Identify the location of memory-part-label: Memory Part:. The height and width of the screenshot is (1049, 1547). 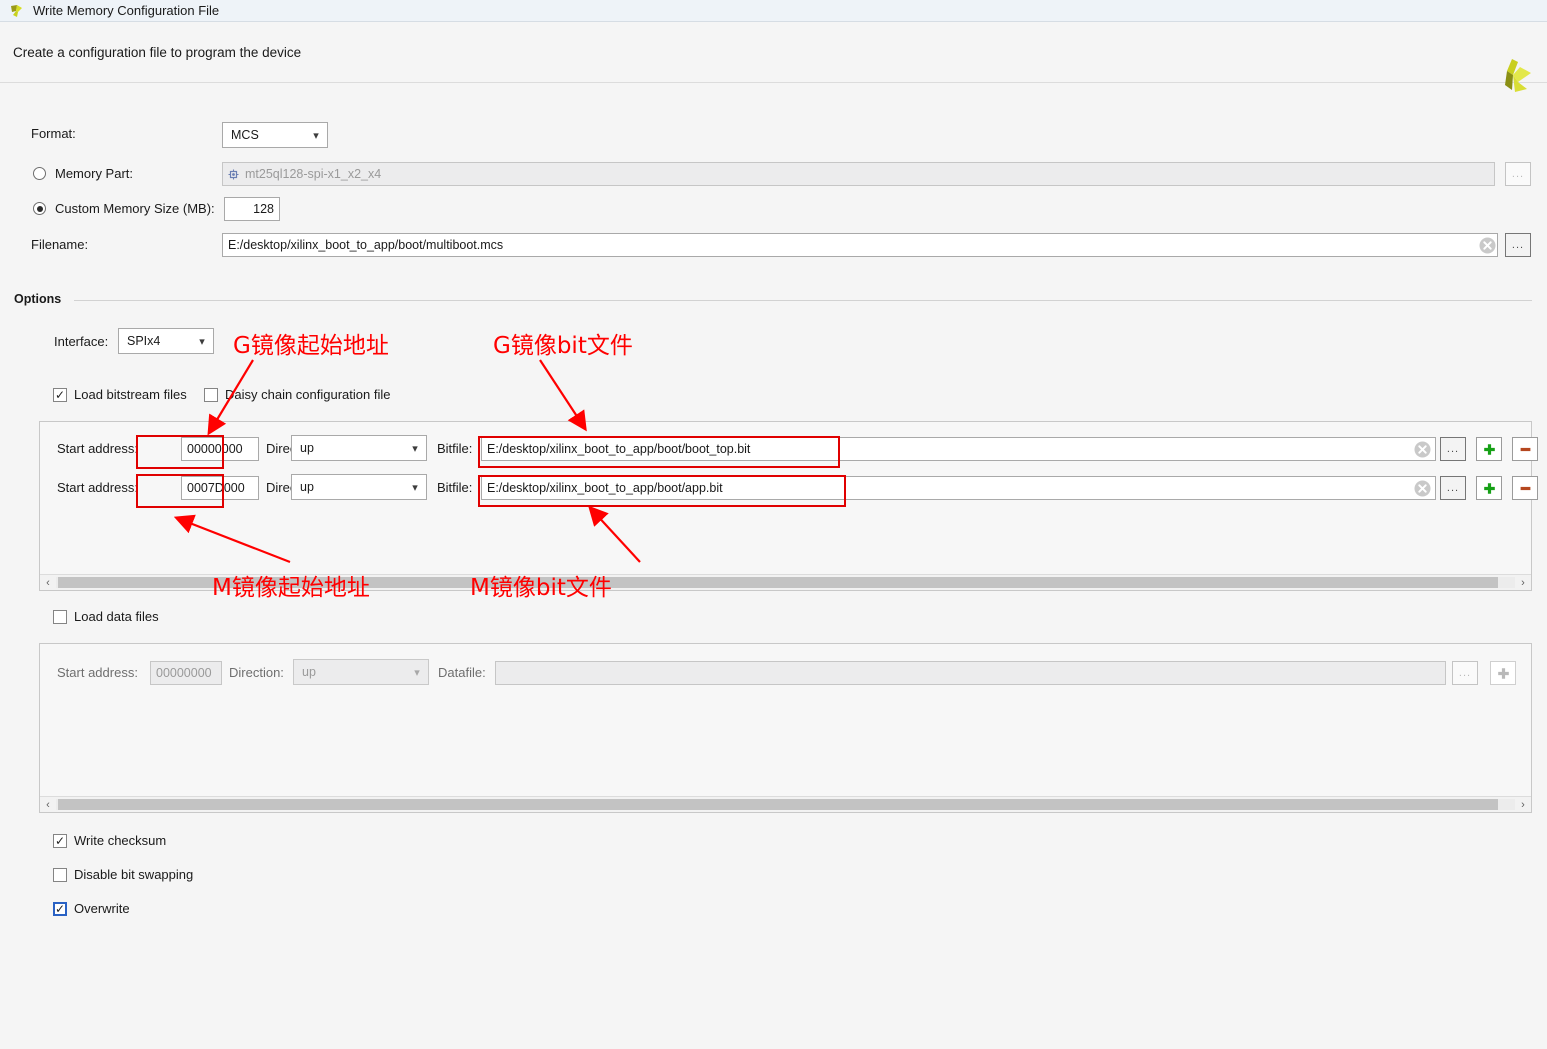
(94, 173).